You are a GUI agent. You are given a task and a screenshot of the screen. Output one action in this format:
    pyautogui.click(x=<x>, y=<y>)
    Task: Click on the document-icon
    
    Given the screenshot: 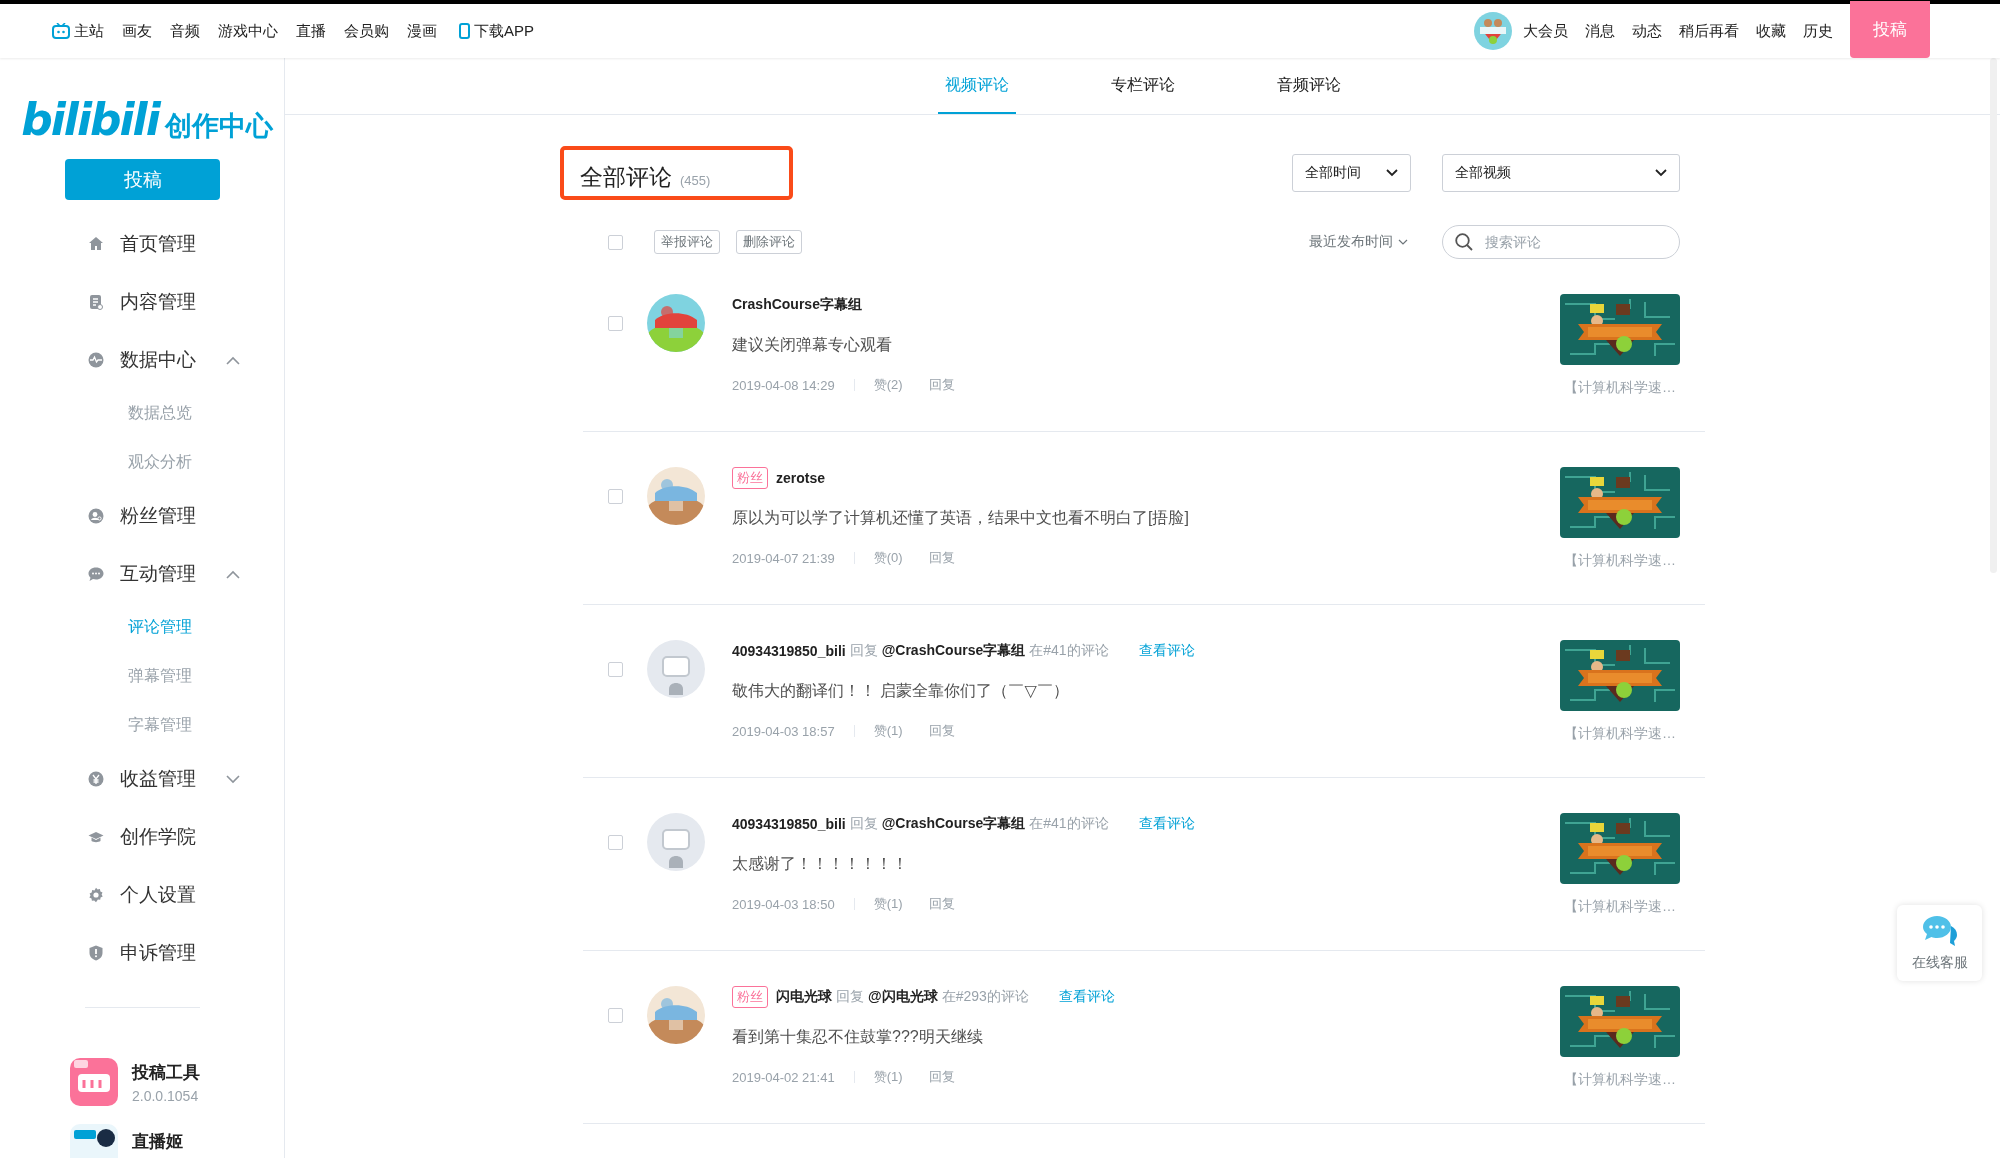 What is the action you would take?
    pyautogui.click(x=96, y=302)
    